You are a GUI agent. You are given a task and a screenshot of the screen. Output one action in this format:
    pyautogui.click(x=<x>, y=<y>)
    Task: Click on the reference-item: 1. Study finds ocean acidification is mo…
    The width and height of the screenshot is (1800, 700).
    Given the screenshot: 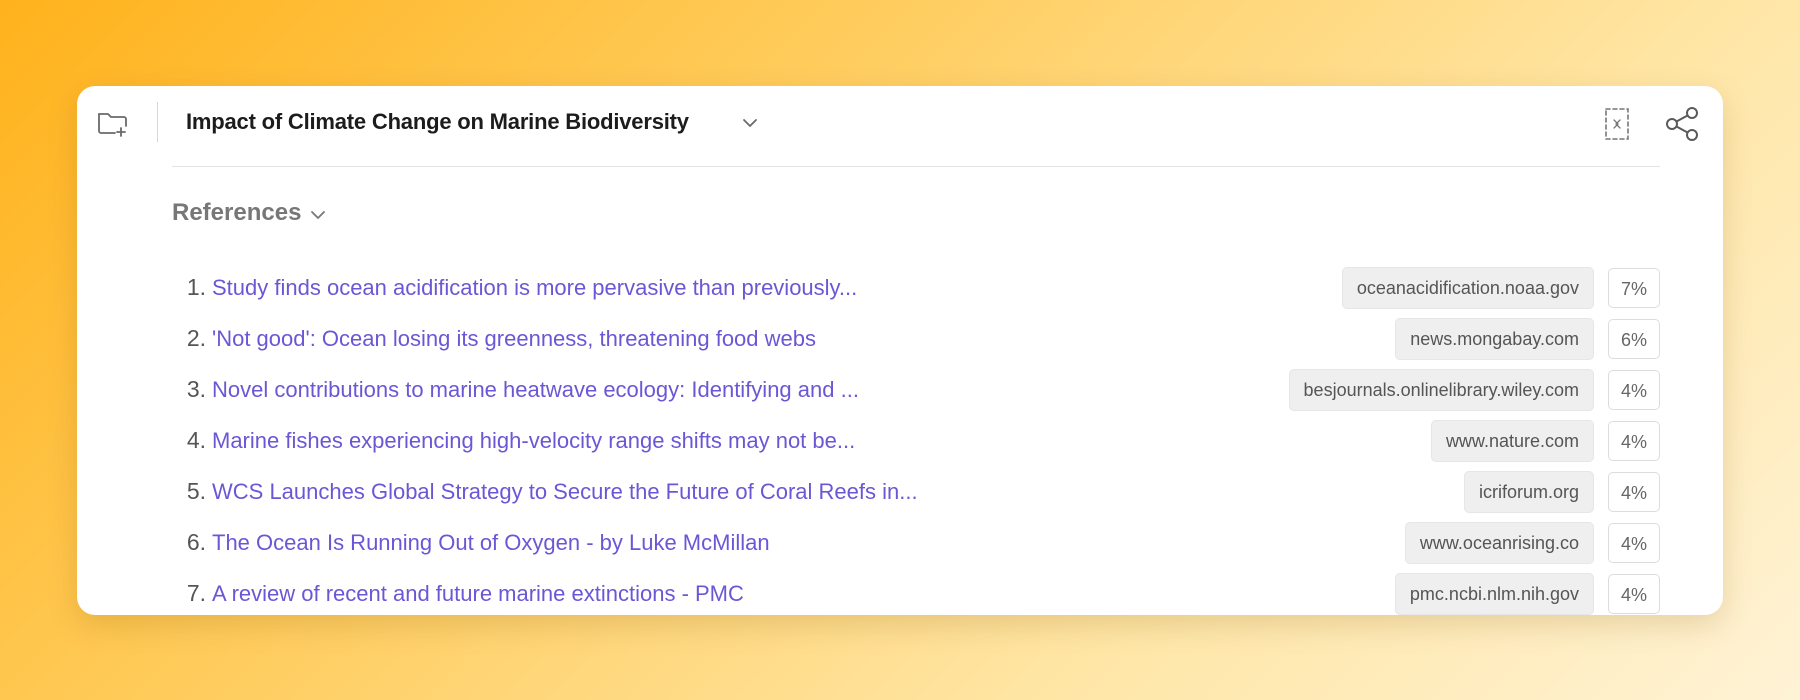 What is the action you would take?
    pyautogui.click(x=916, y=287)
    